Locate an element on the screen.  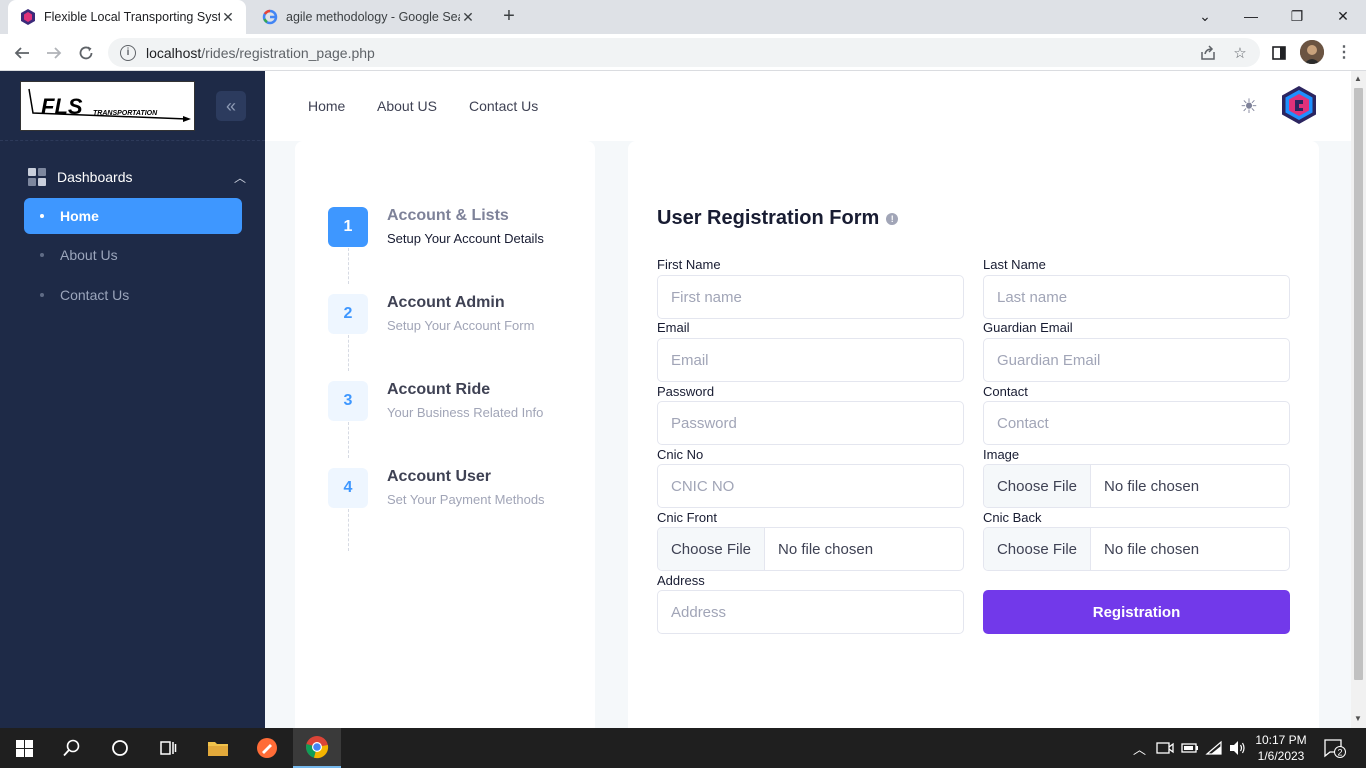
battery-icon is located at coordinates (1190, 748).